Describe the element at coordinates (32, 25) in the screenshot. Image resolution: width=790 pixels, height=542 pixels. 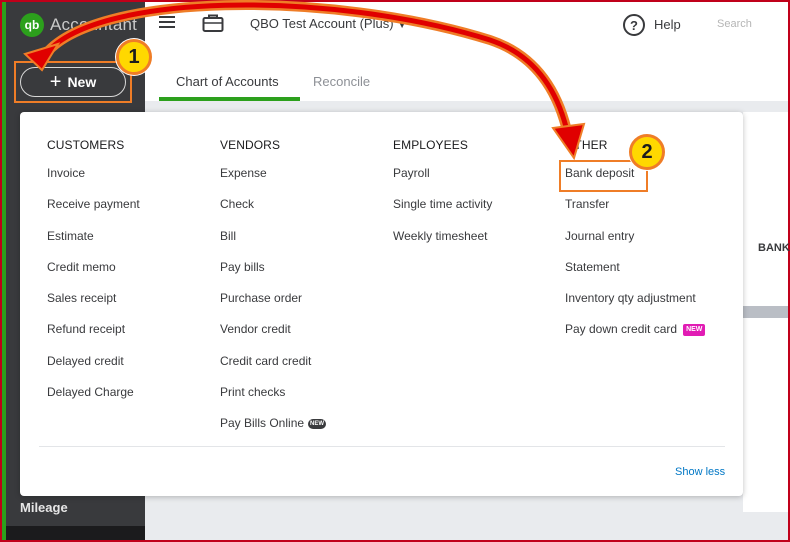
I see `quickbooks-logo-icon: qb` at that location.